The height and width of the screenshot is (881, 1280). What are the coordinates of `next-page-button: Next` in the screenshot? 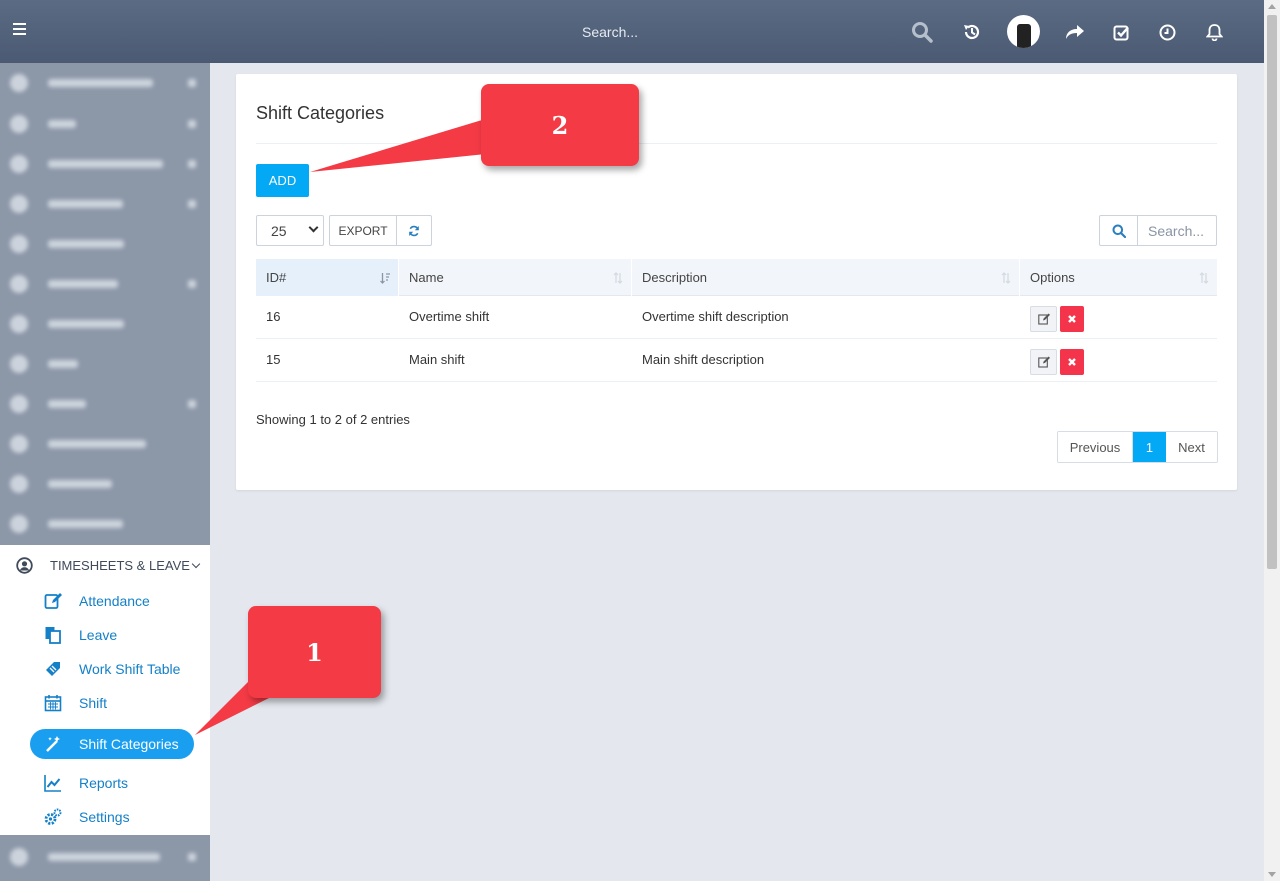 It's located at (1191, 447).